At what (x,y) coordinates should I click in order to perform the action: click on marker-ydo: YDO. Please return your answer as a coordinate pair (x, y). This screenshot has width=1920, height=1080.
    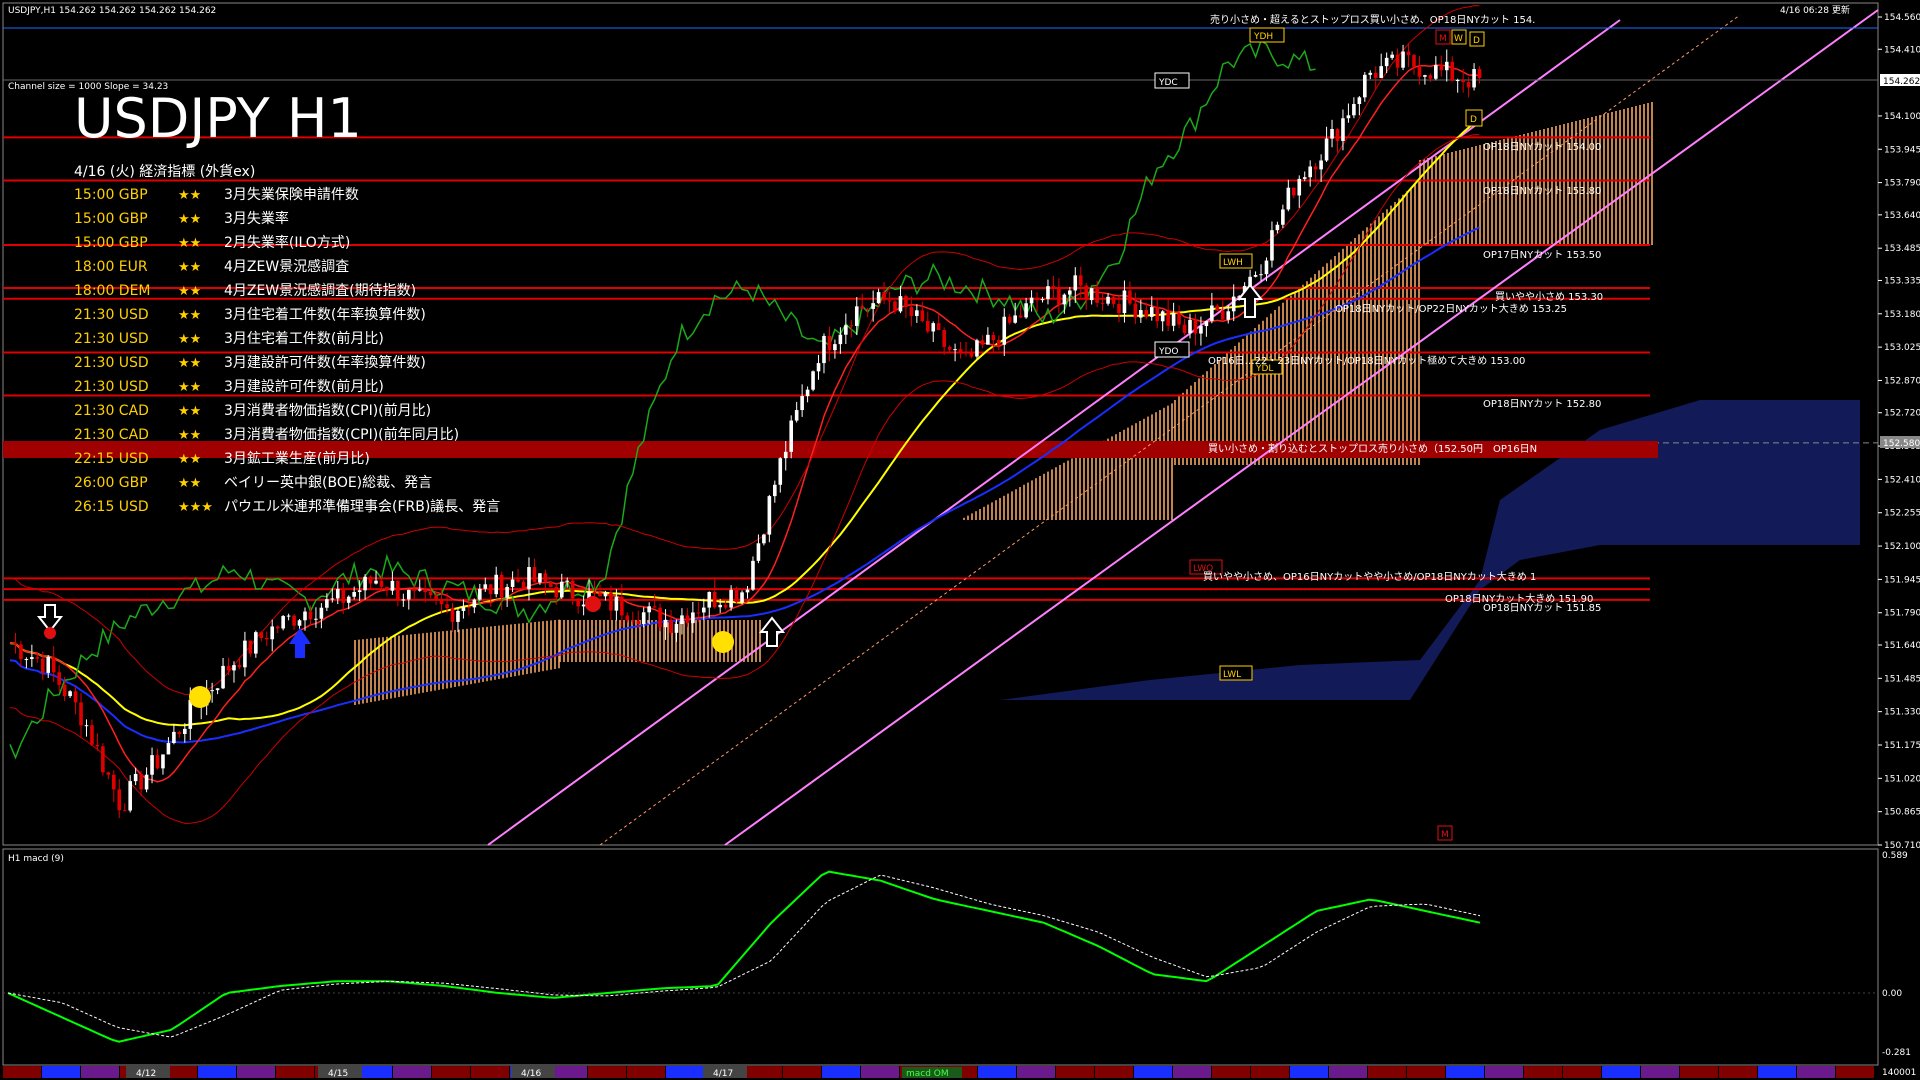
    Looking at the image, I should click on (1168, 352).